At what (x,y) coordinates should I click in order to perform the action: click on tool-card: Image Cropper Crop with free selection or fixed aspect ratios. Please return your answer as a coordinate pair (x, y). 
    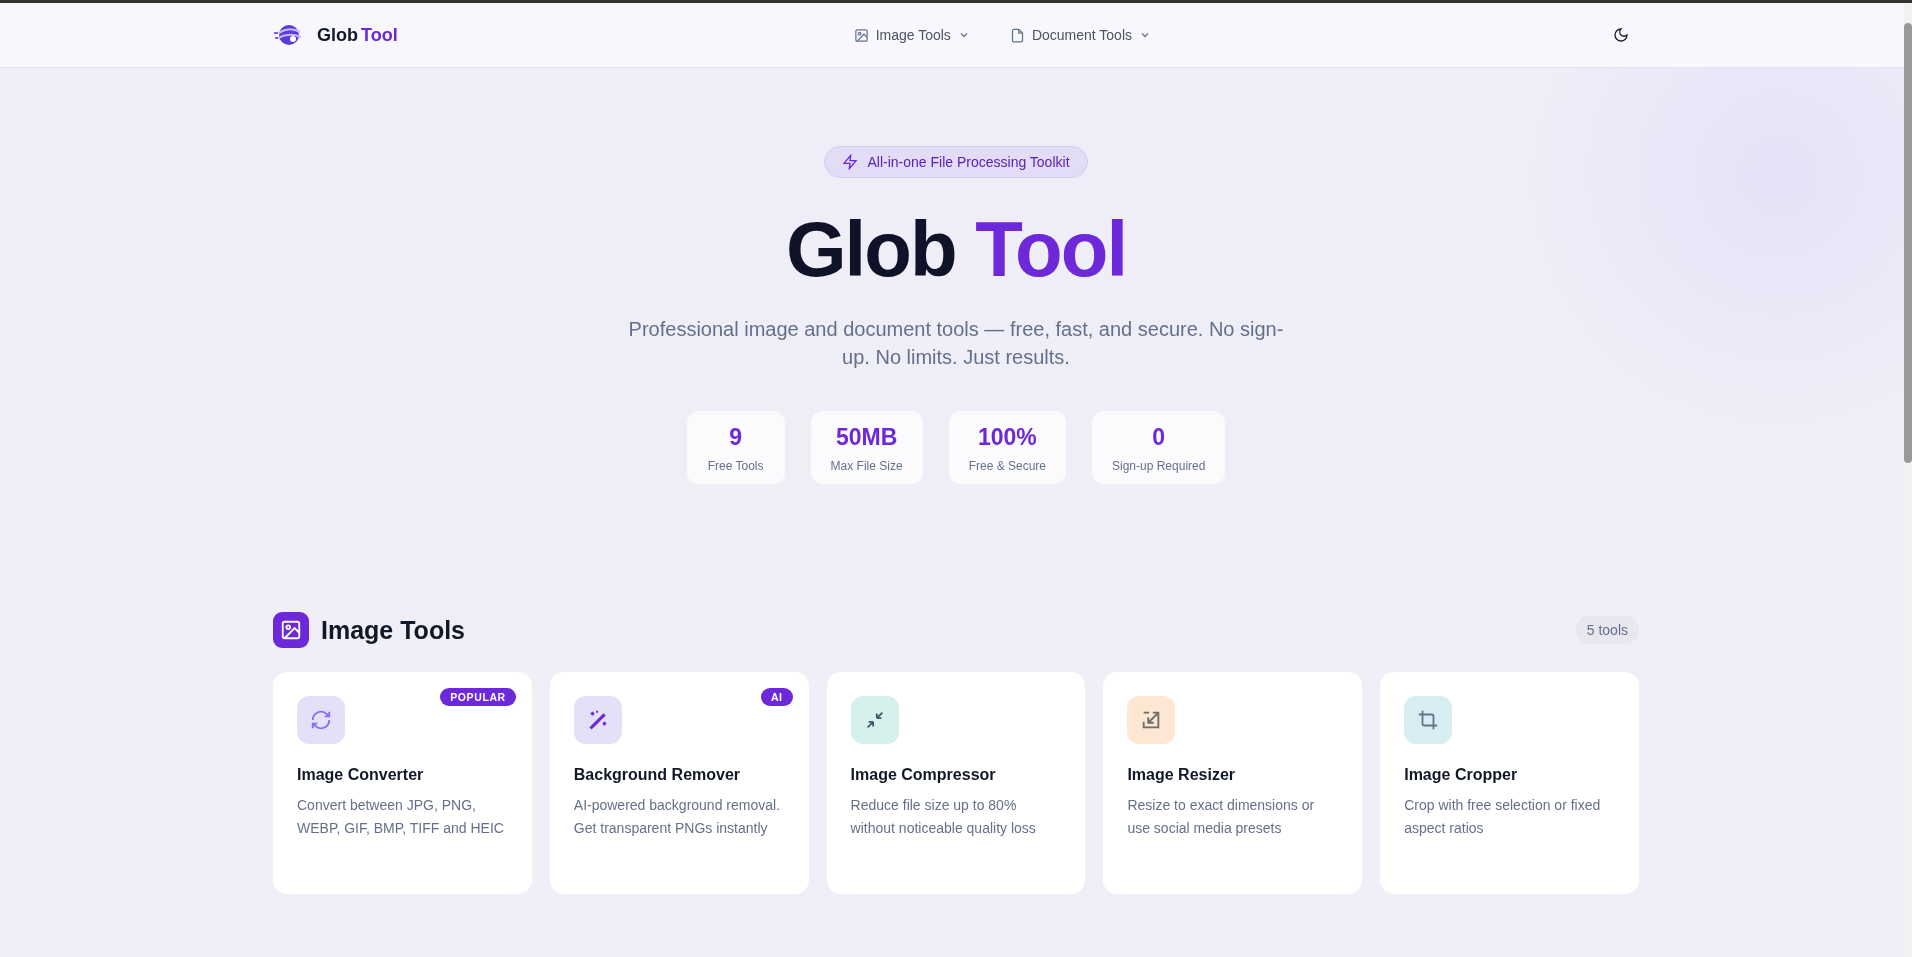
    Looking at the image, I should click on (1509, 783).